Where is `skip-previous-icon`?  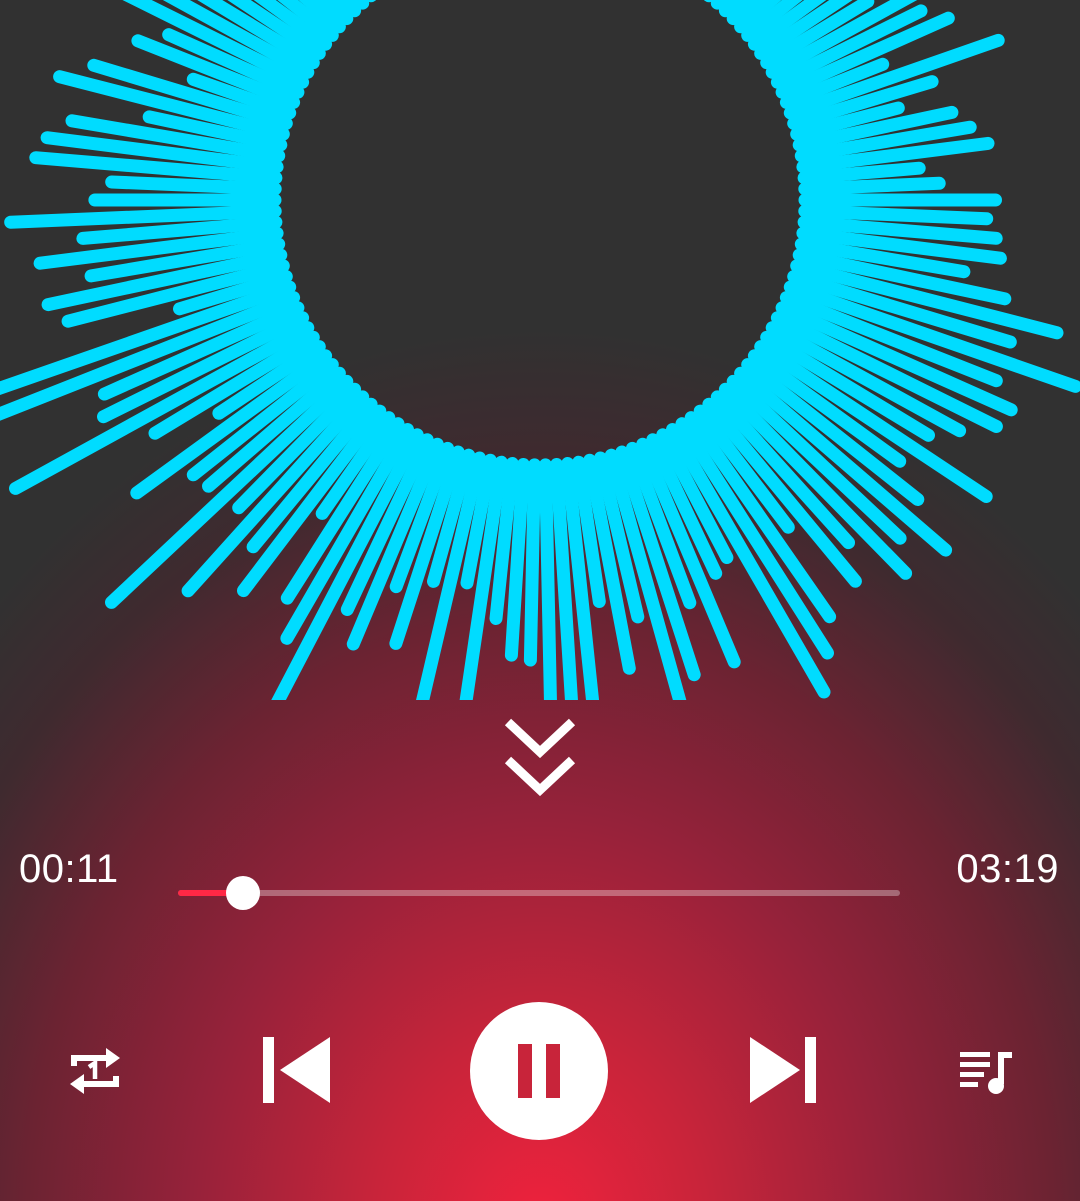
skip-previous-icon is located at coordinates (296, 1070).